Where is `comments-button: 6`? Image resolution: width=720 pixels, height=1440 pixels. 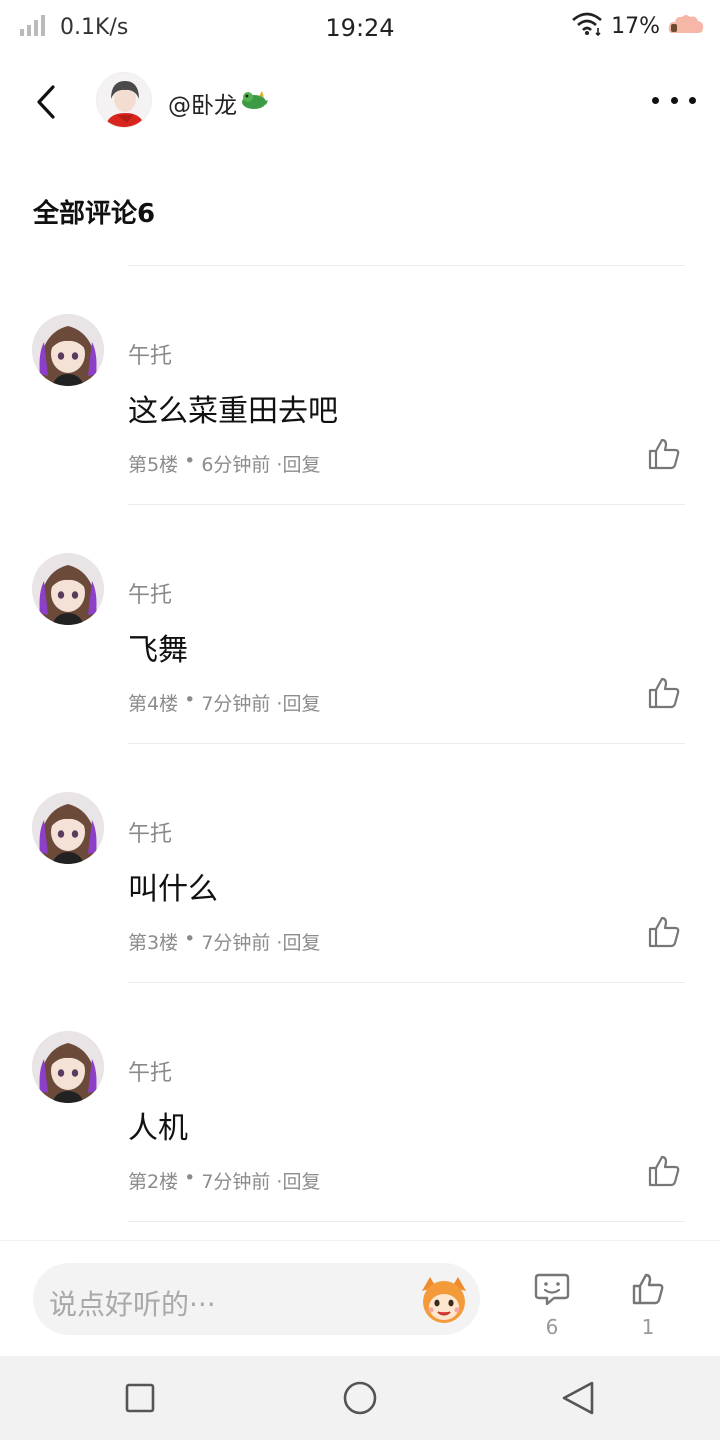
comments-button: 6 is located at coordinates (552, 1305).